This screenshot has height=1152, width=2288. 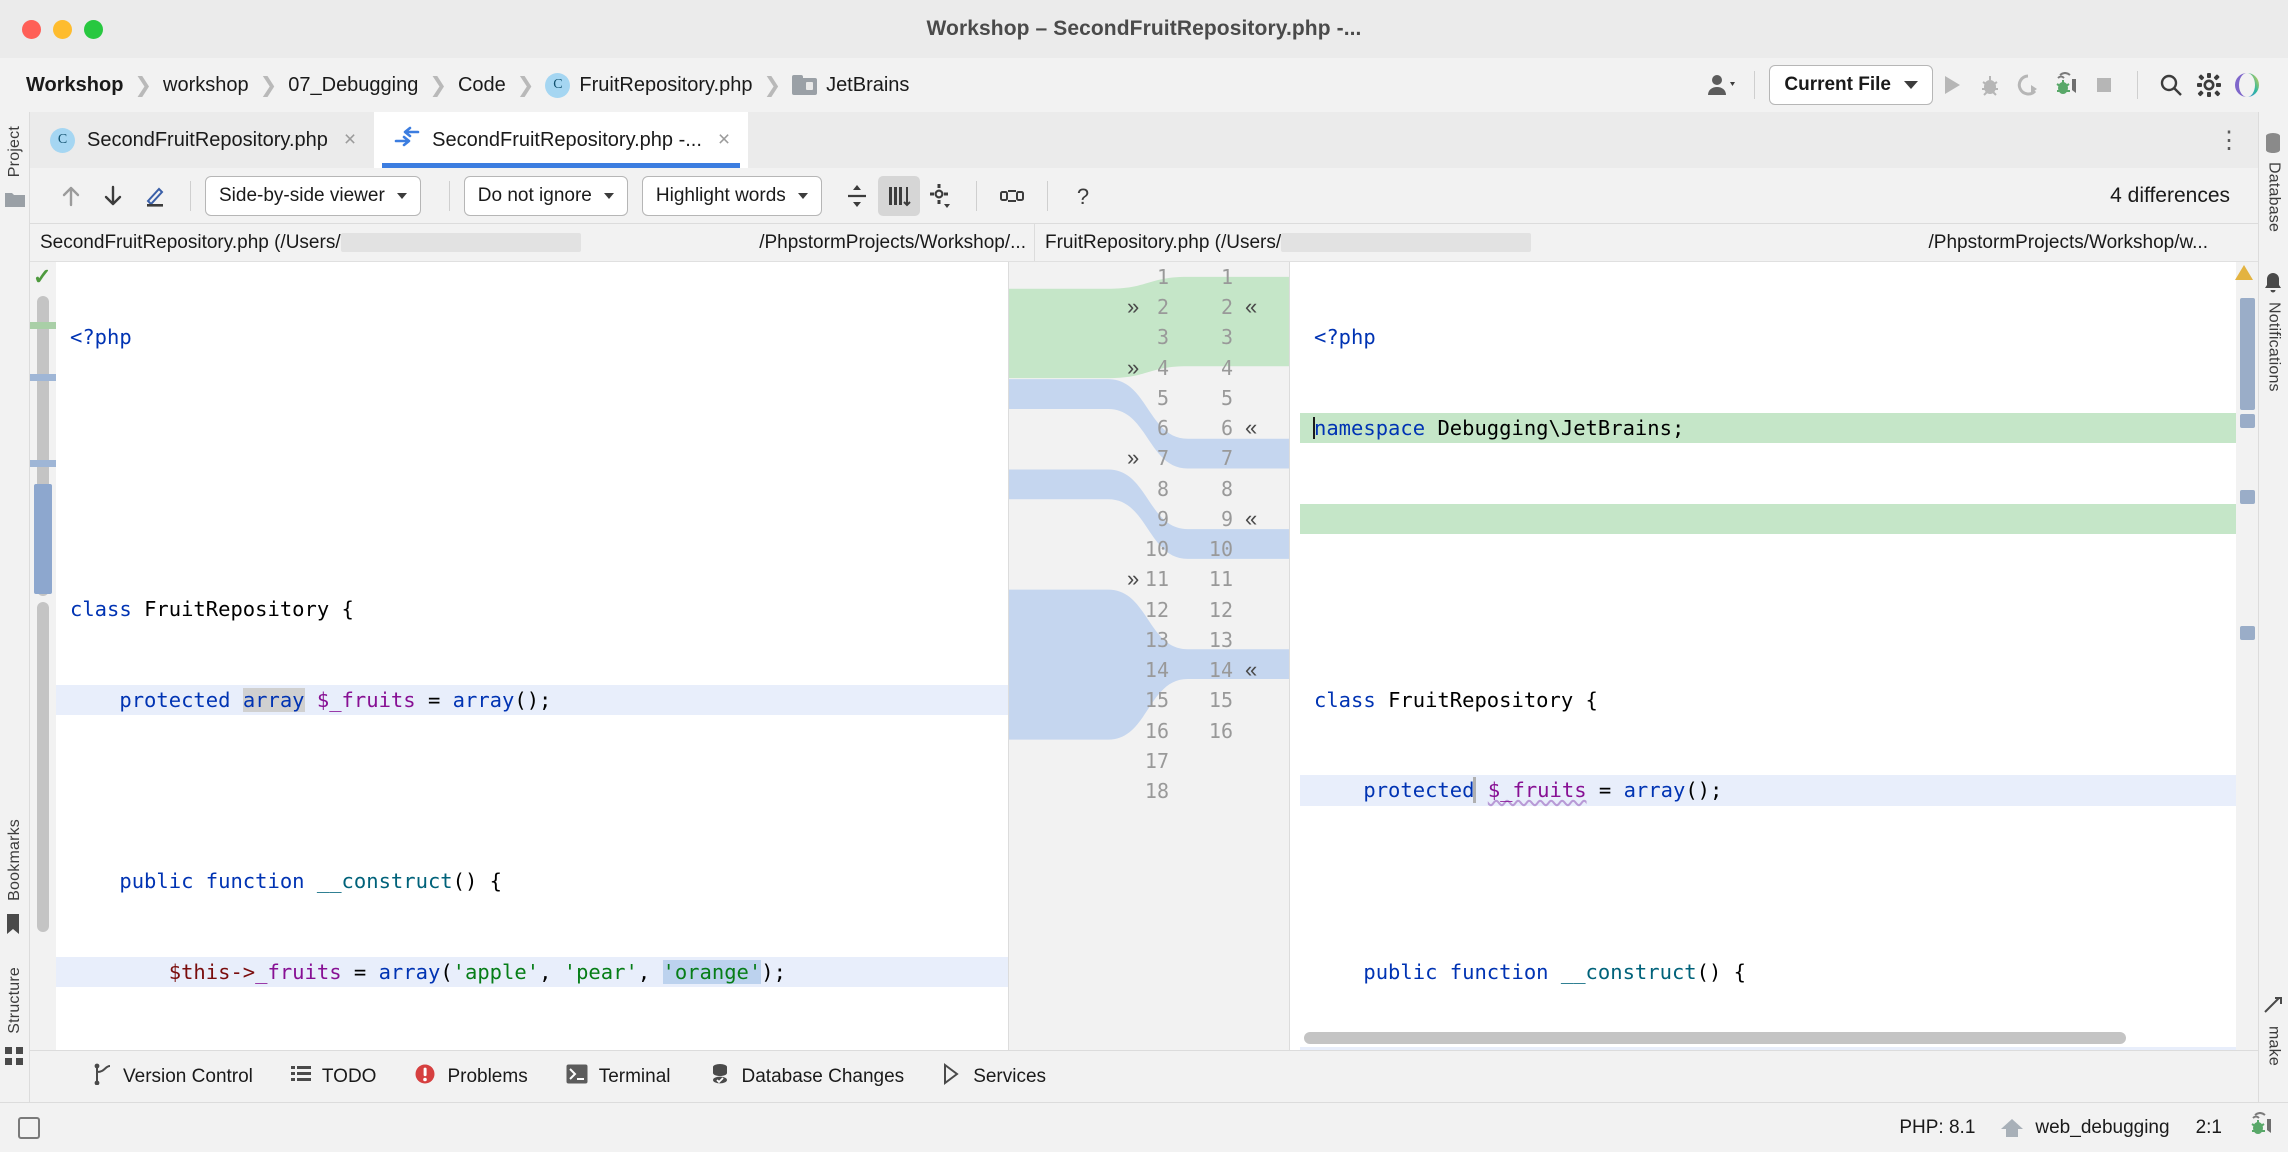 What do you see at coordinates (313, 195) in the screenshot?
I see `viewer-mode-selector: Side-by-side viewer` at bounding box center [313, 195].